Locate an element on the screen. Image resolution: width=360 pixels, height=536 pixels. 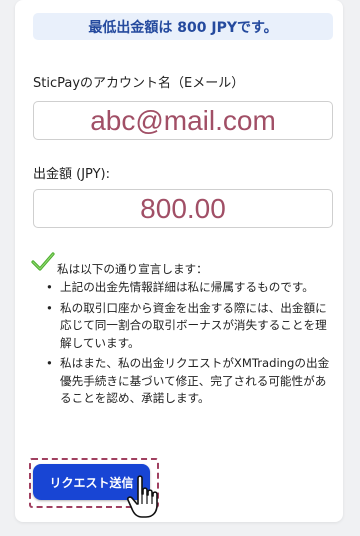
declaration-item: 上記の出金先情報詳細は私に帰属するものです。 is located at coordinates (191, 288).